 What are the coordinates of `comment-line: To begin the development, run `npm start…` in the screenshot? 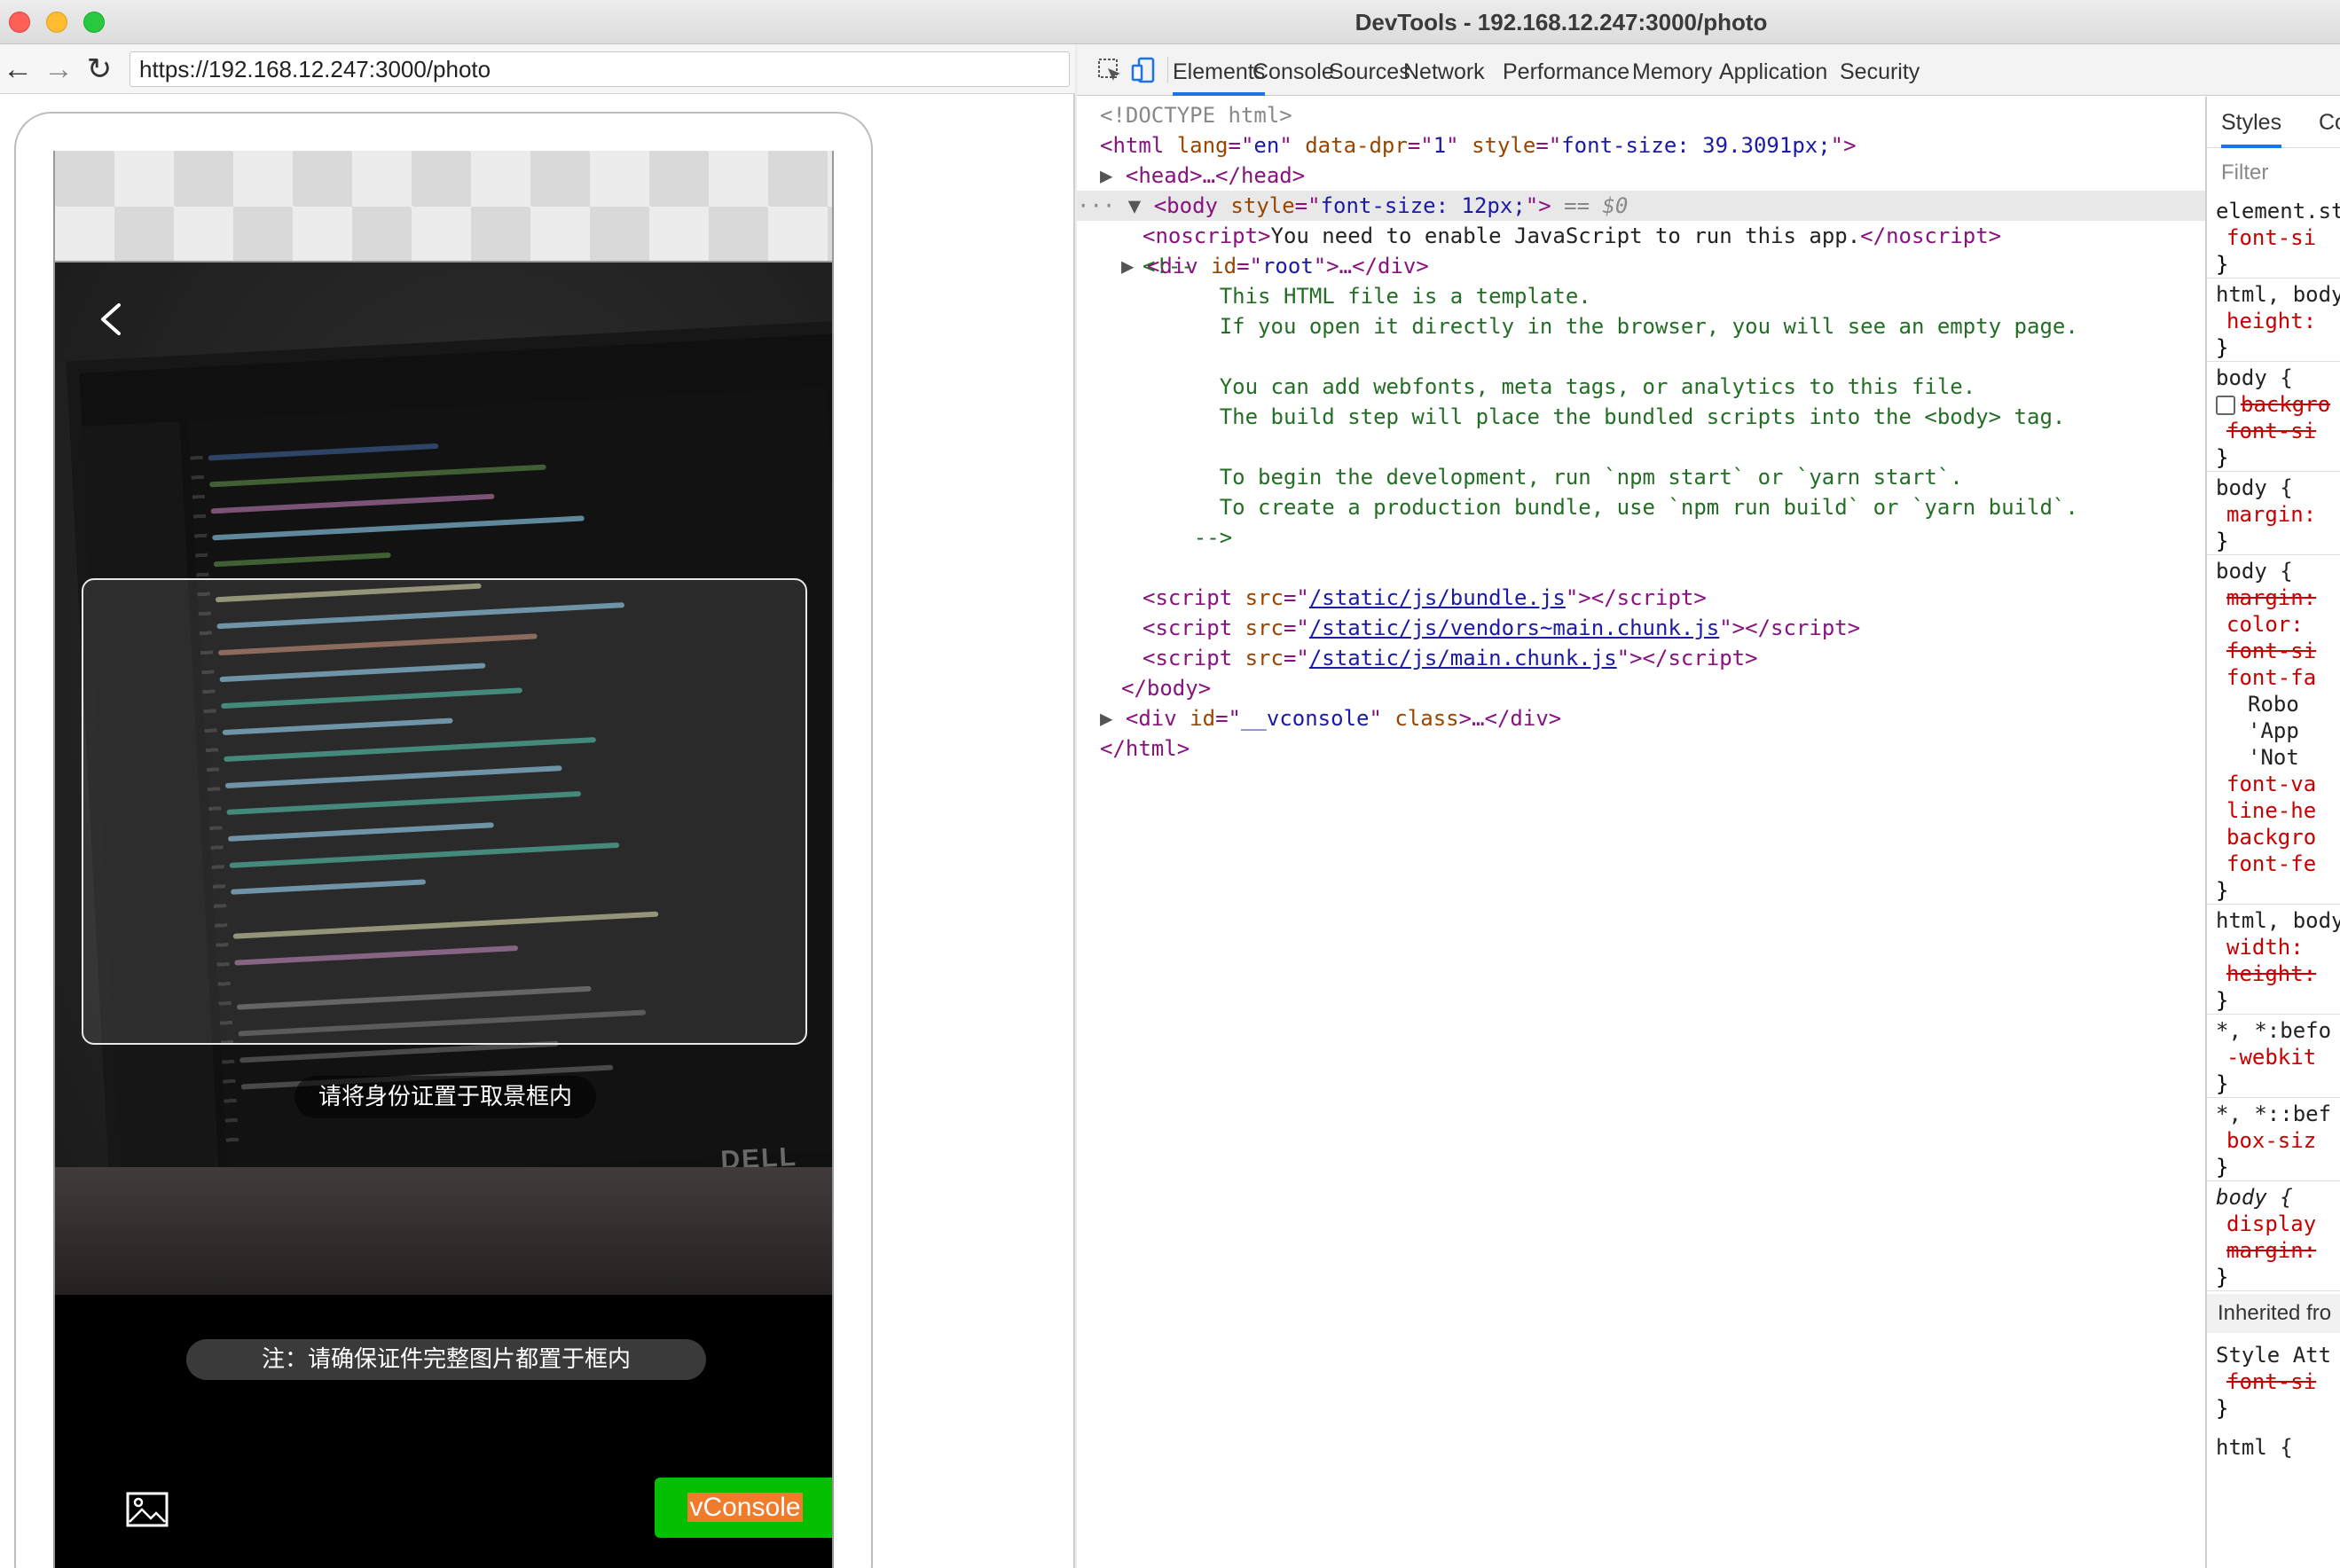 It's located at (1553, 477).